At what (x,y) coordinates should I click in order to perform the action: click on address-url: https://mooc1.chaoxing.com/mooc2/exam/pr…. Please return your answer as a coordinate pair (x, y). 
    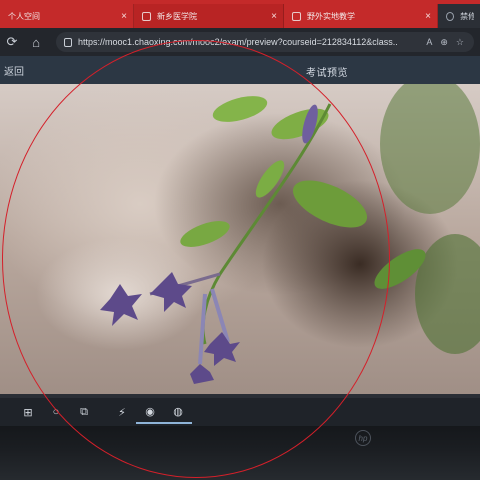
    Looking at the image, I should click on (238, 42).